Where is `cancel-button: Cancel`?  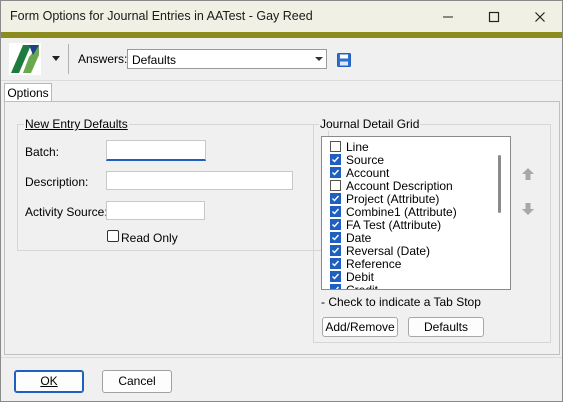
cancel-button: Cancel is located at coordinates (137, 381).